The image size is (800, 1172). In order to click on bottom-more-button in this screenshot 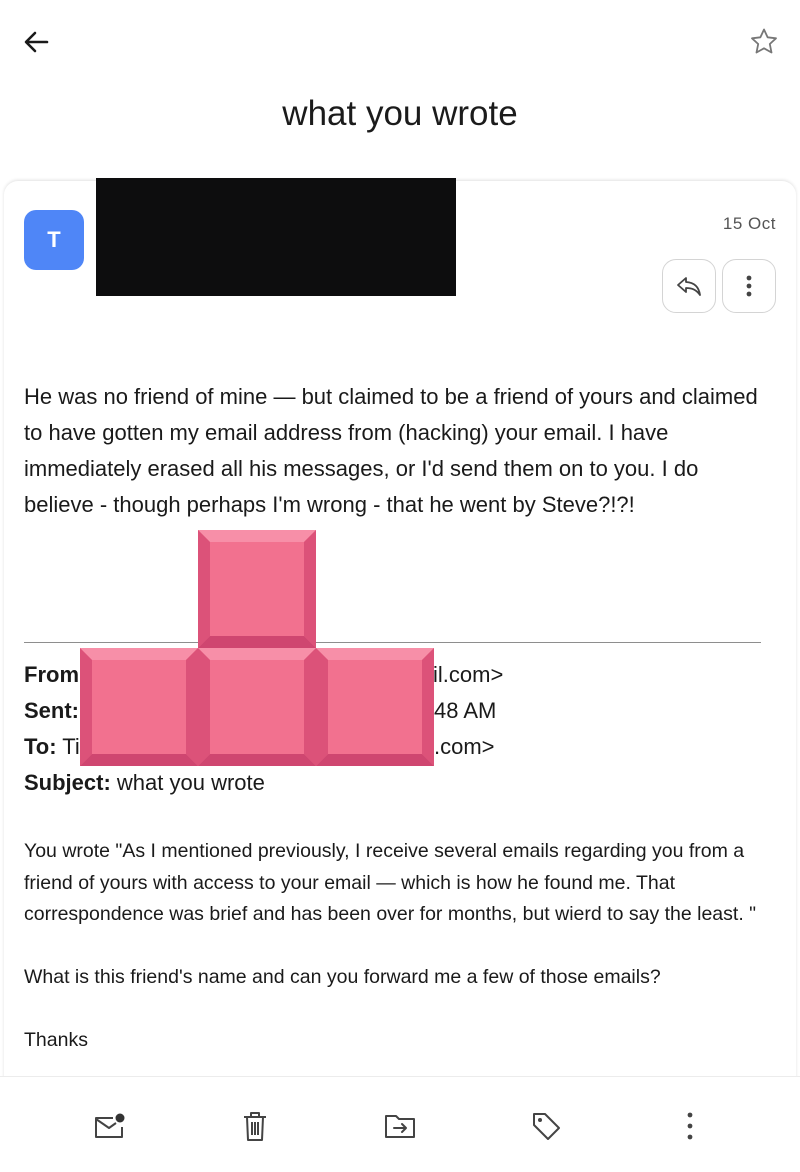, I will do `click(690, 1126)`.